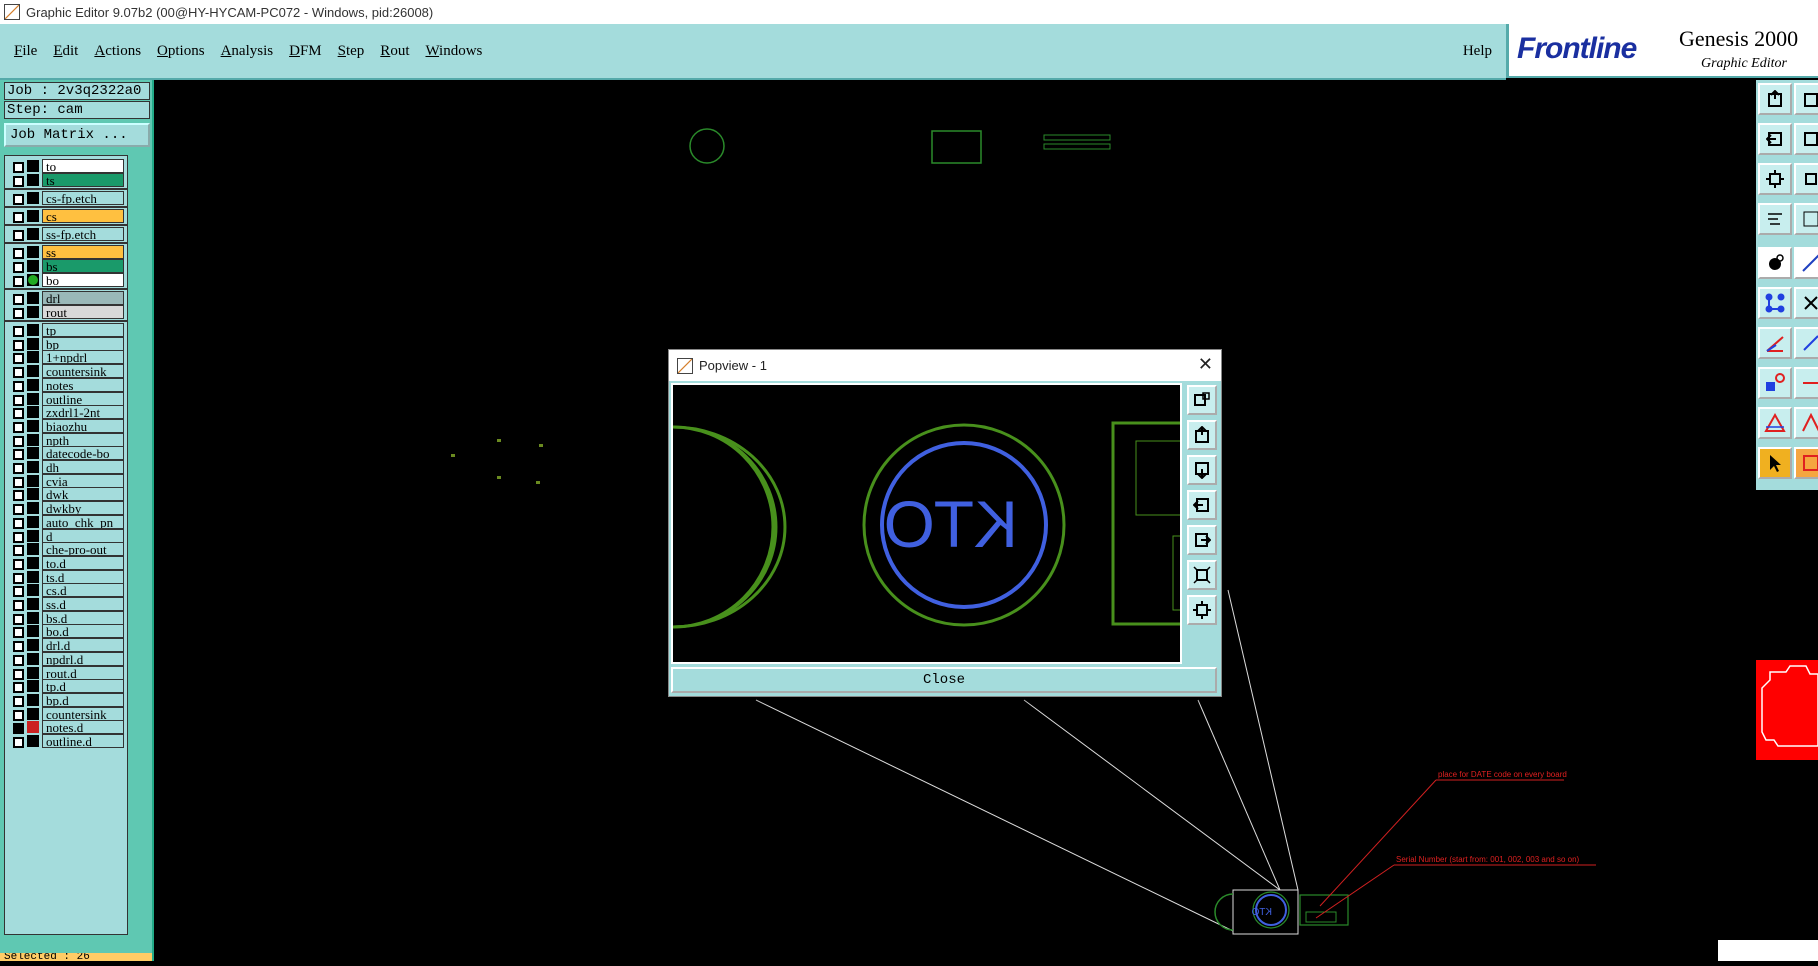 The image size is (1818, 966). What do you see at coordinates (83, 398) in the screenshot?
I see `layer-name: outline` at bounding box center [83, 398].